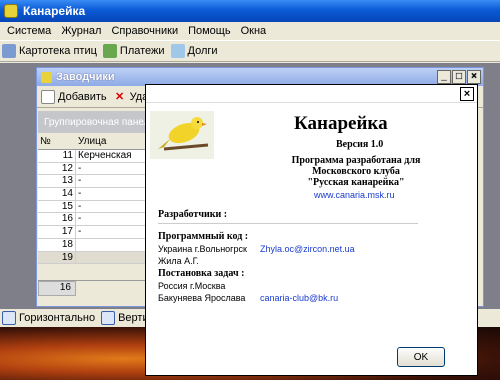 The width and height of the screenshot is (500, 380). I want to click on row-number: 13, so click(57, 181).